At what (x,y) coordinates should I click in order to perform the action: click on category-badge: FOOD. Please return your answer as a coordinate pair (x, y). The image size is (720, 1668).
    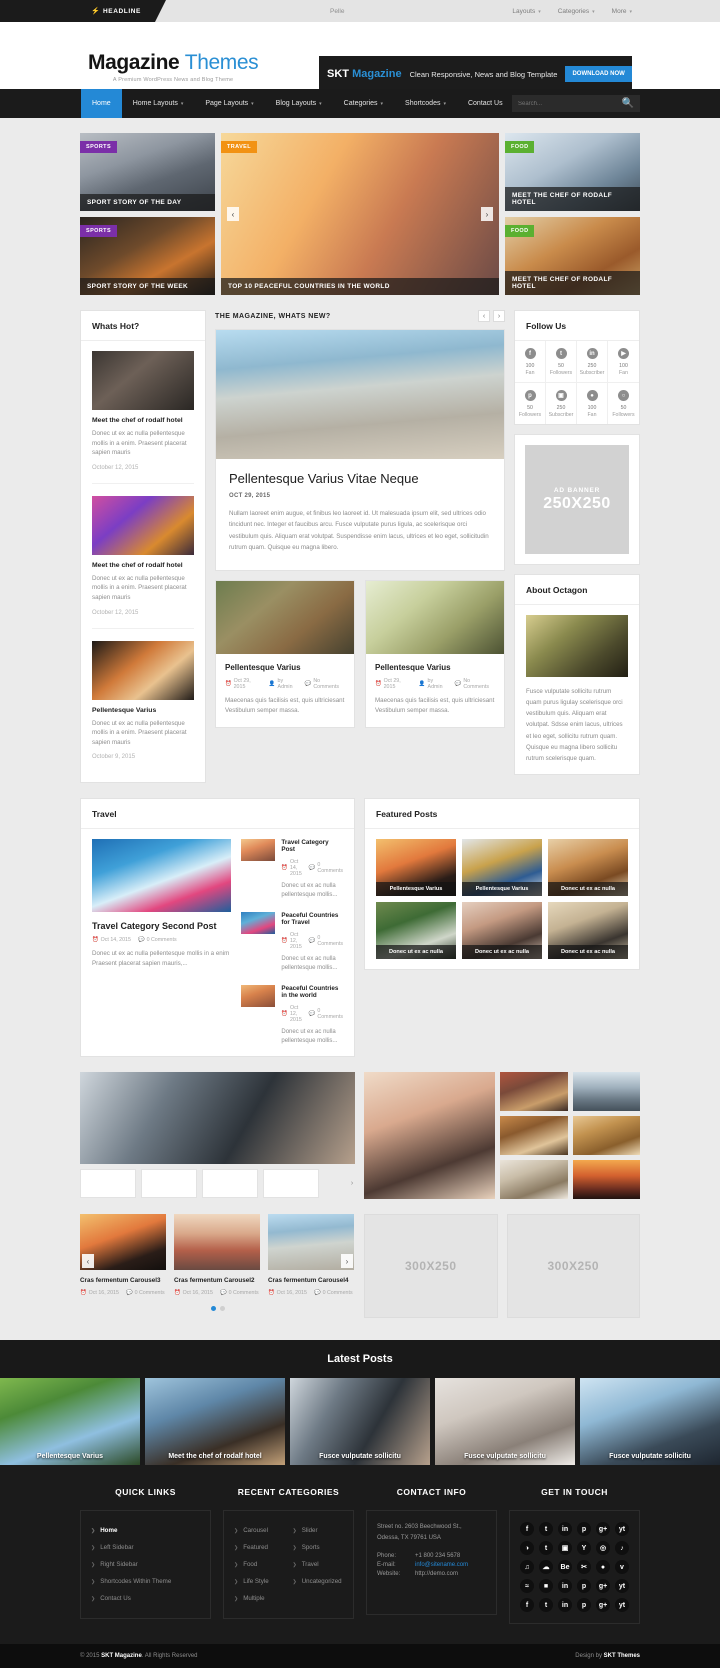
    Looking at the image, I should click on (519, 147).